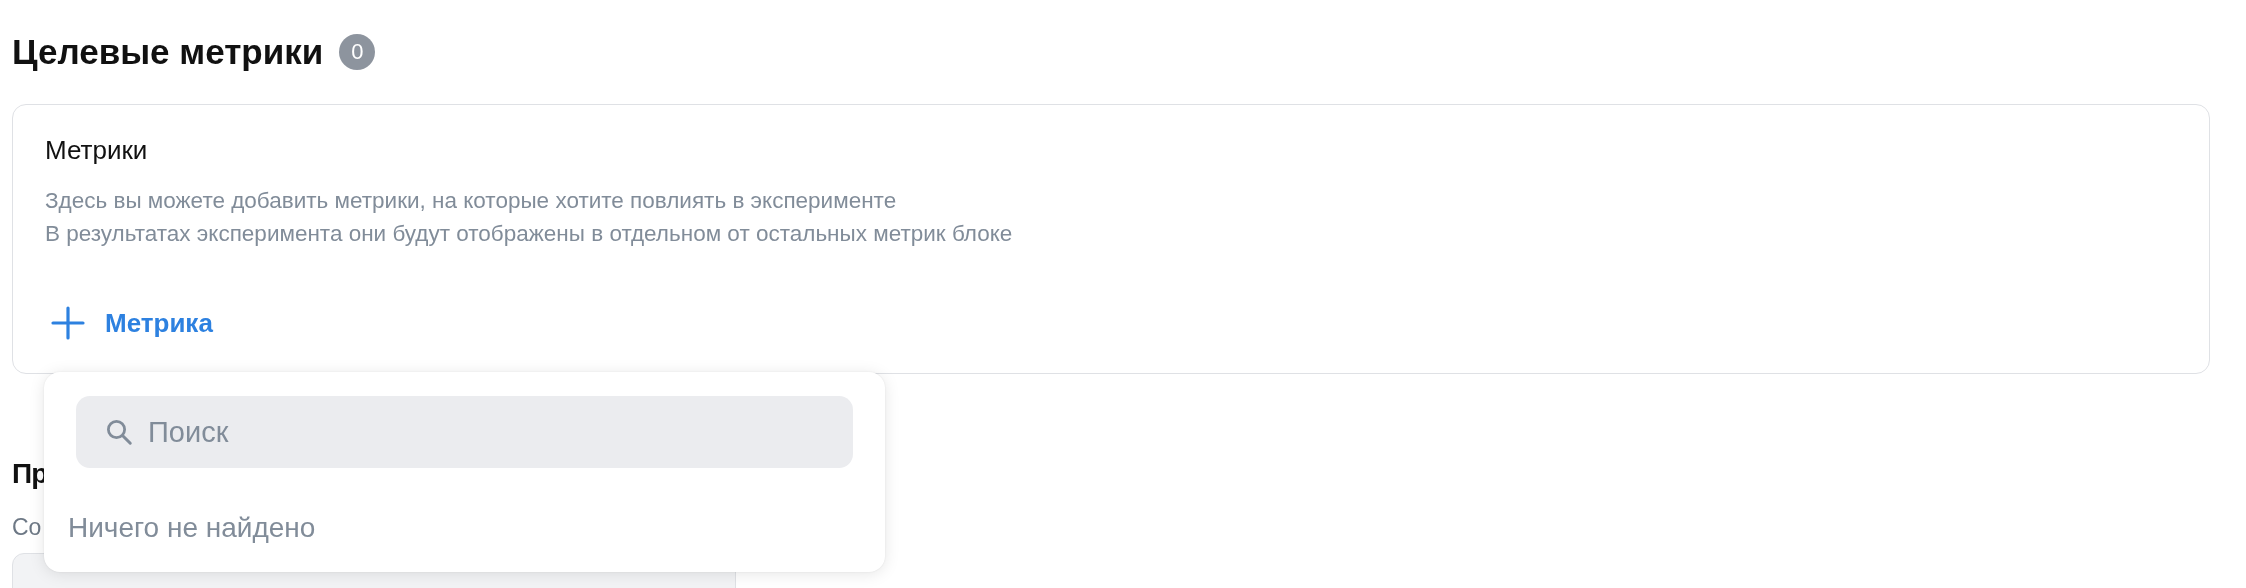 The image size is (2246, 588). Describe the element at coordinates (529, 234) in the screenshot. I see `description-text: В результатах эксперимента они будут отображены в отдельном от остальных метрик блоке` at that location.